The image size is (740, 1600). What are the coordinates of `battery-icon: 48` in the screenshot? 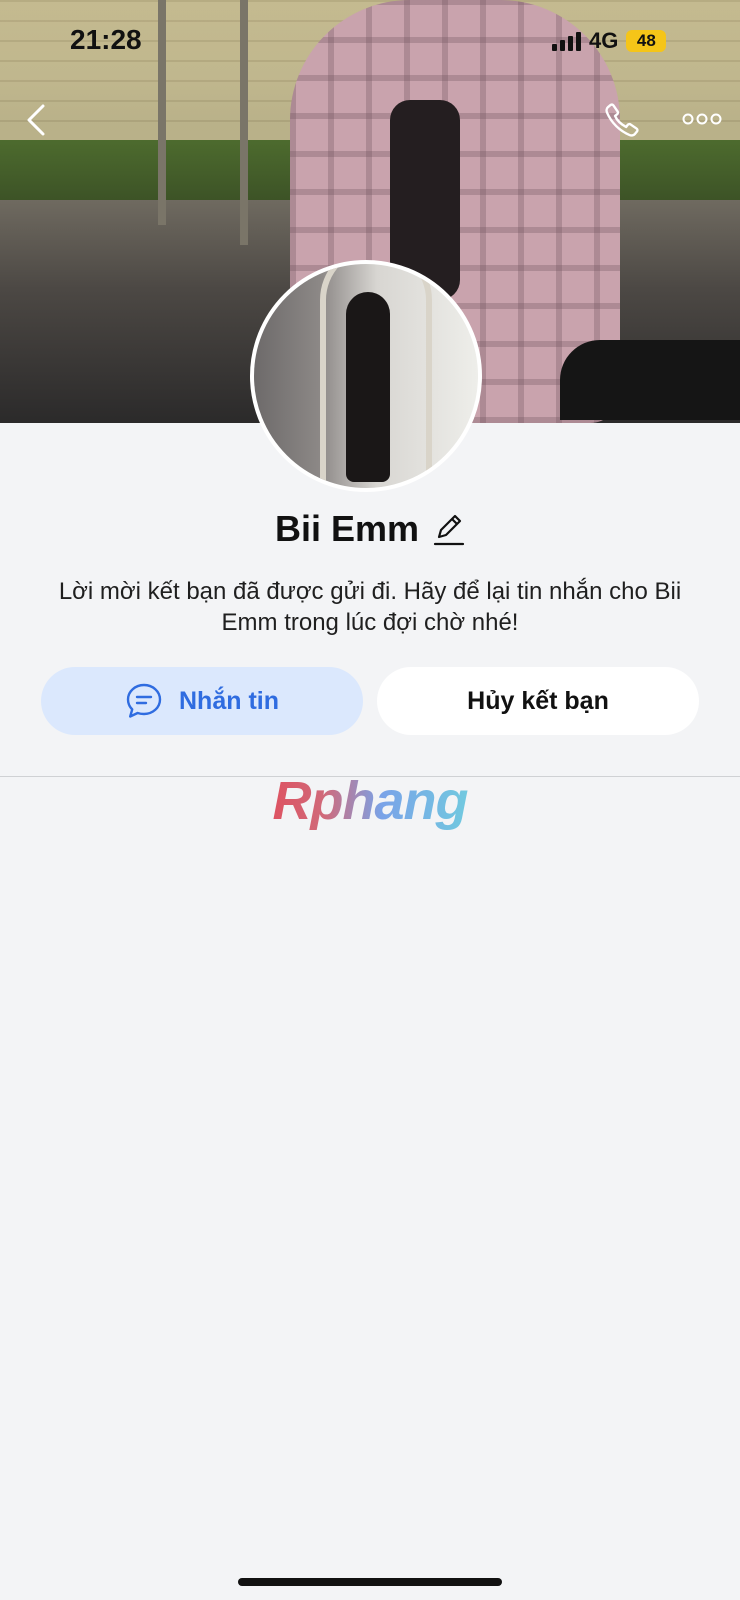 It's located at (646, 41).